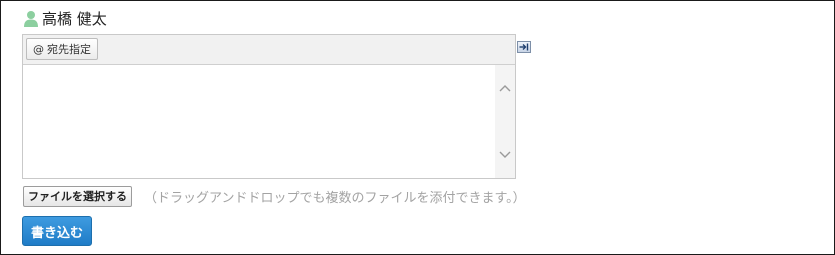 Image resolution: width=835 pixels, height=255 pixels. I want to click on editor-toolbar: @ 宛先指定, so click(269, 50).